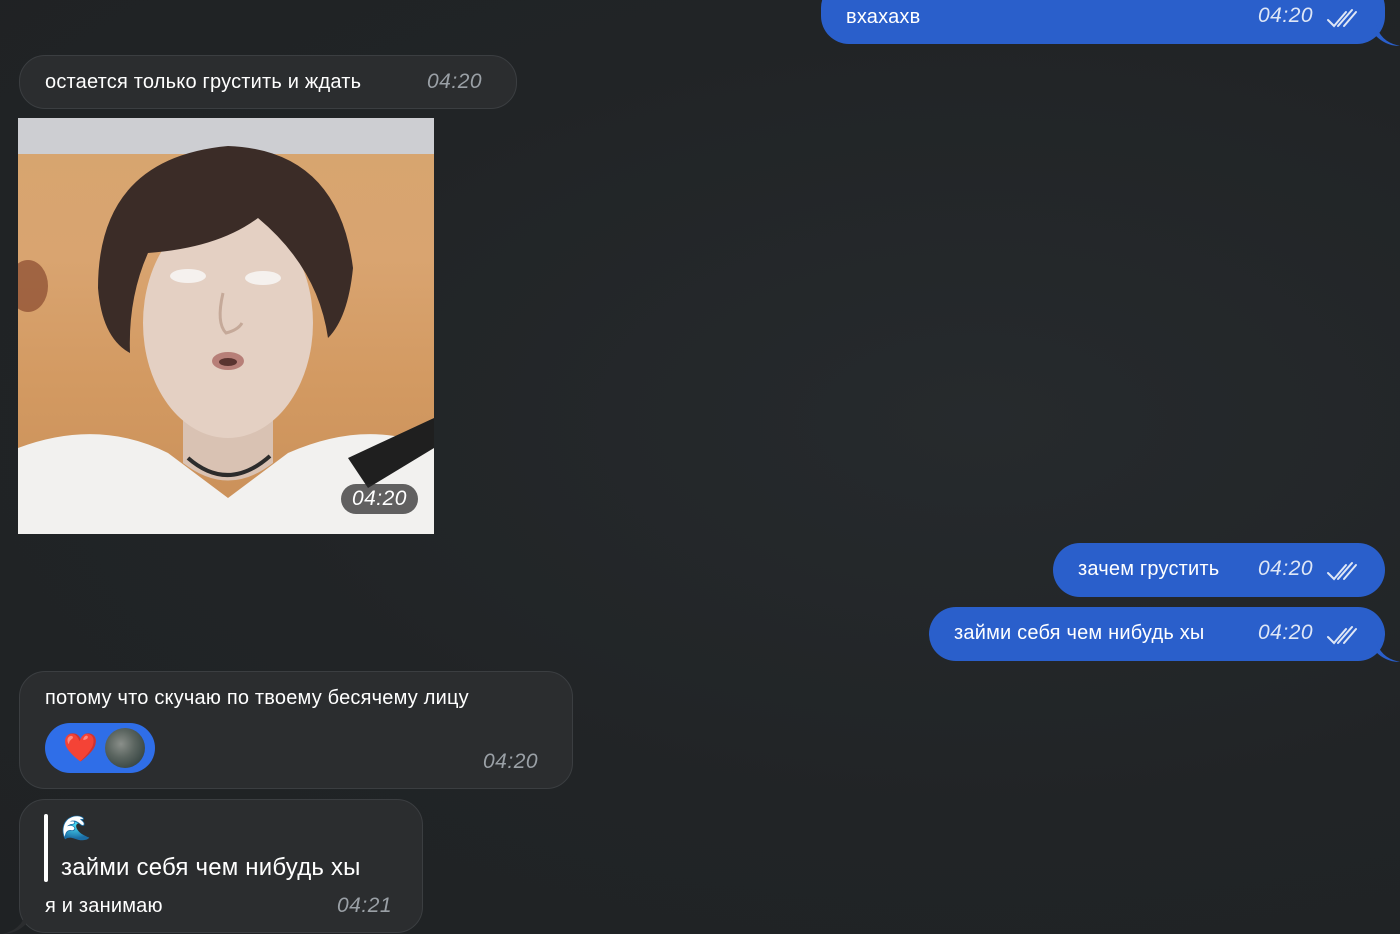 This screenshot has width=1400, height=934. I want to click on avatar, so click(125, 748).